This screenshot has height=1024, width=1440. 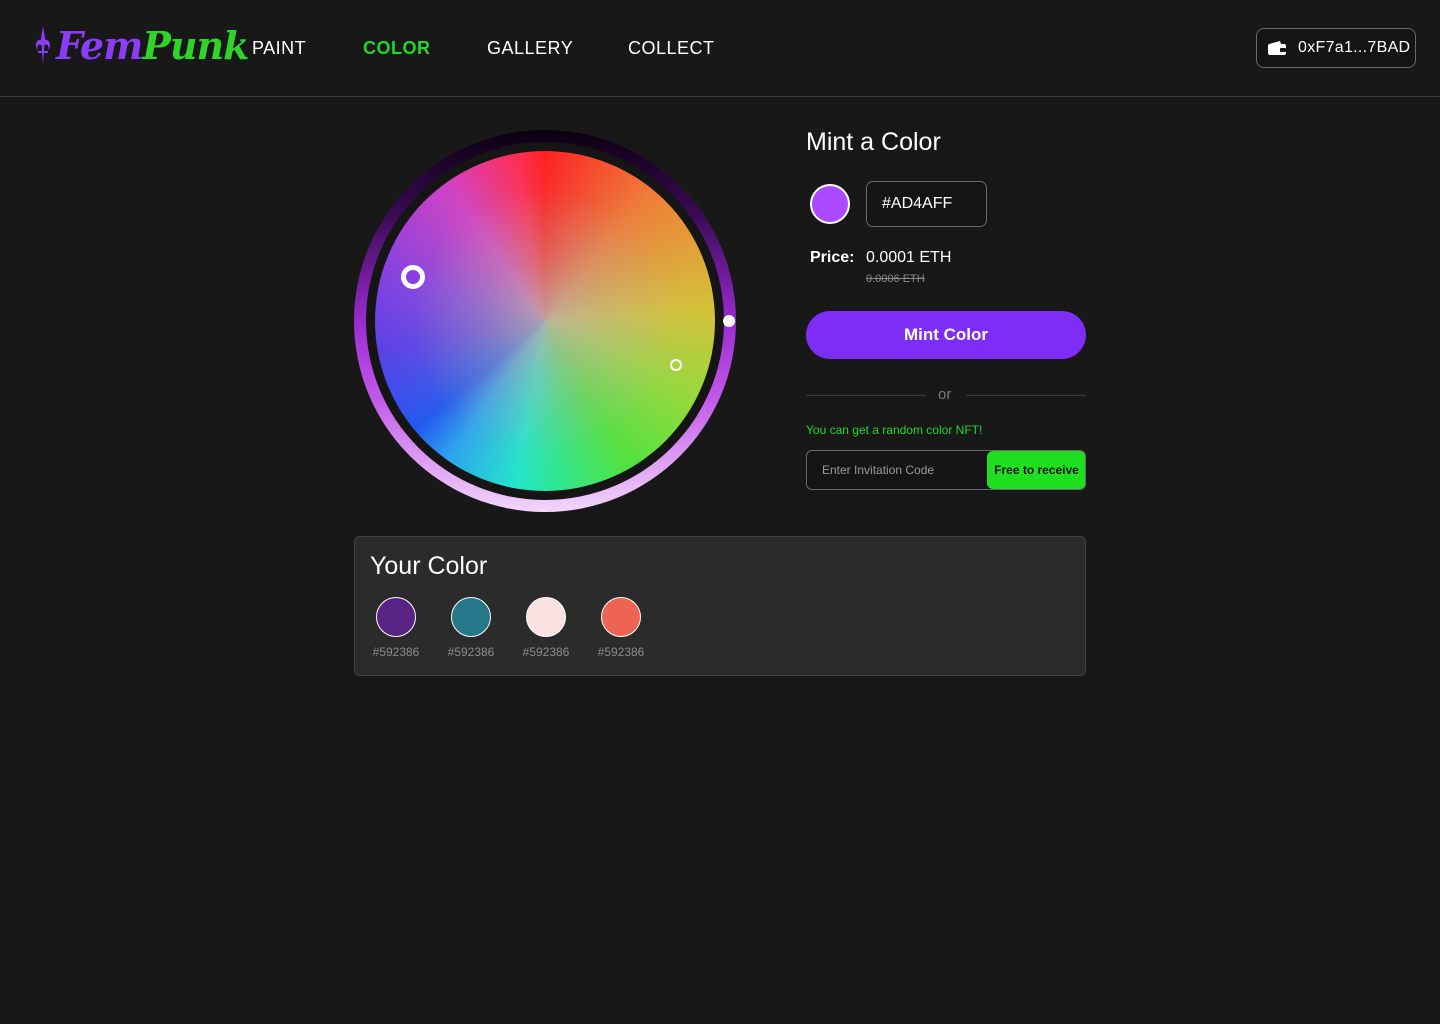 I want to click on fempunk-logo: Fem Punk, so click(x=140, y=45).